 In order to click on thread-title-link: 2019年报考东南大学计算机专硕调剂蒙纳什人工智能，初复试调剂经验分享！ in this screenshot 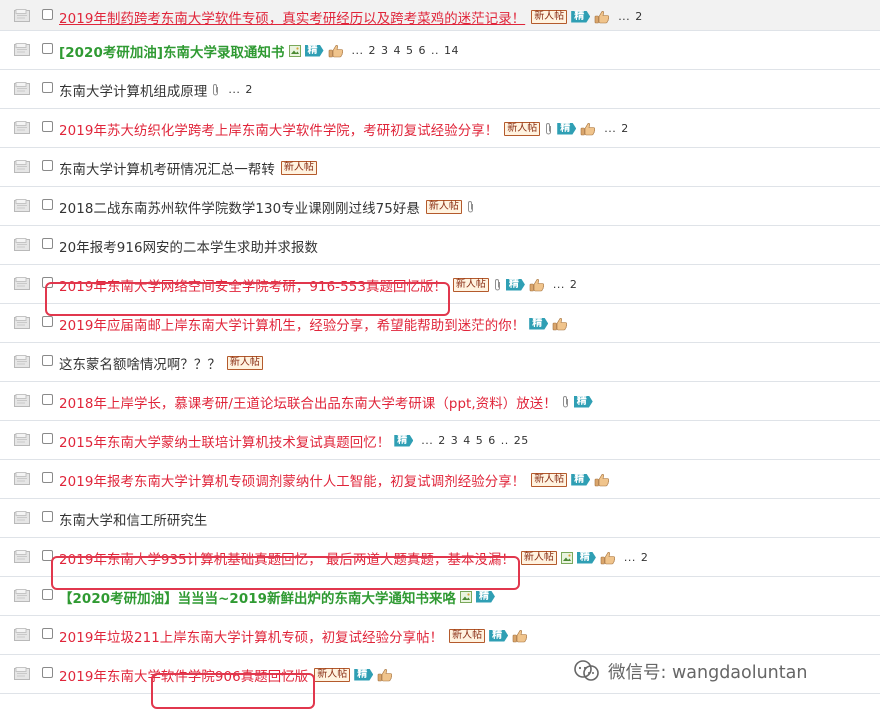, I will do `click(292, 480)`.